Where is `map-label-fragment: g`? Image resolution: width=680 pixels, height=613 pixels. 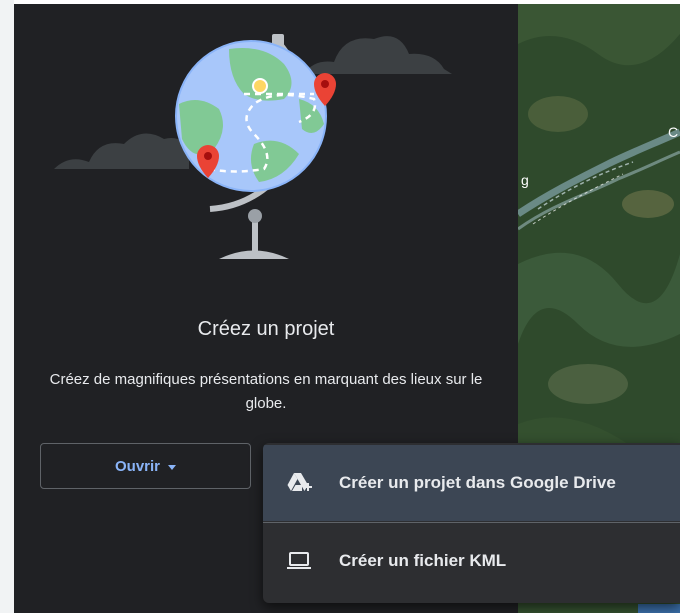 map-label-fragment: g is located at coordinates (525, 180).